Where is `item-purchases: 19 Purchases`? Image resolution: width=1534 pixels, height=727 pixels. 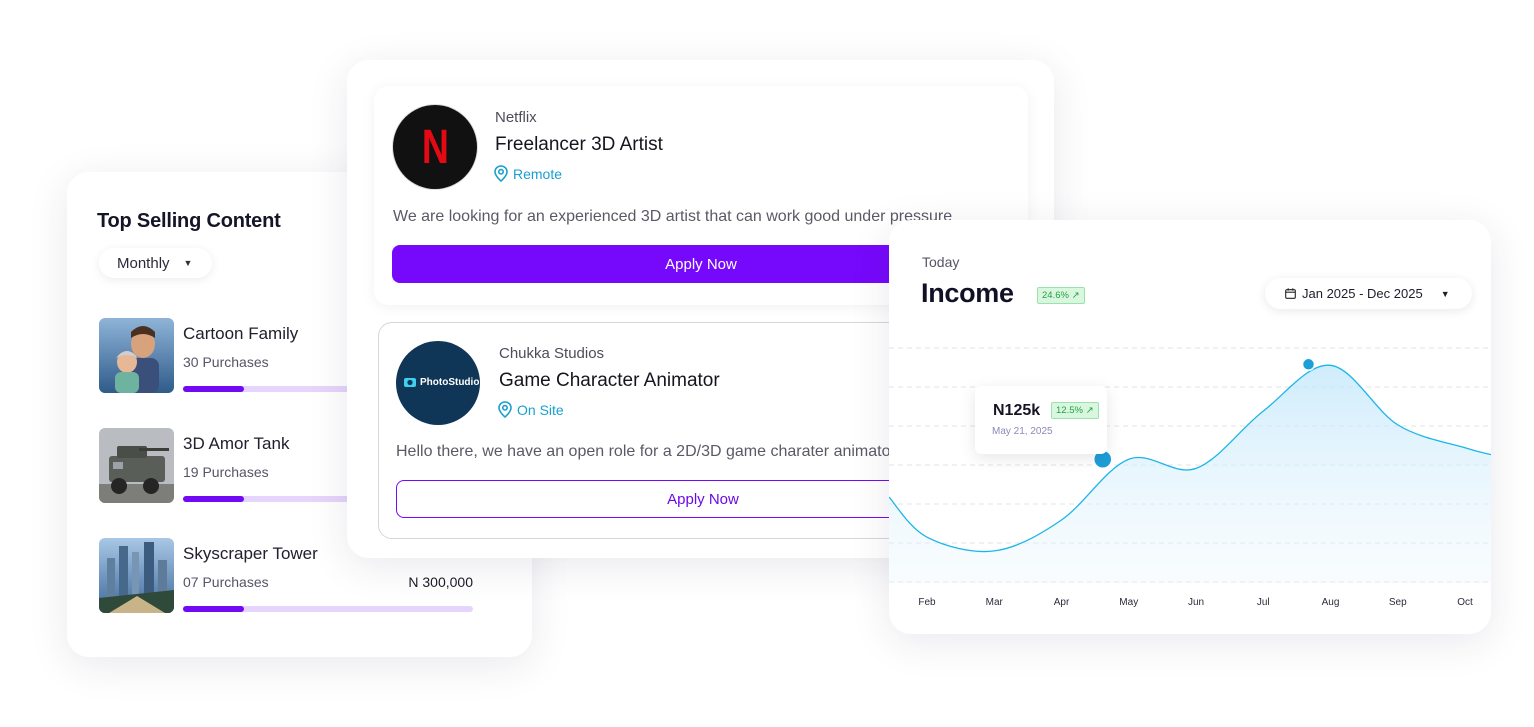
item-purchases: 19 Purchases is located at coordinates (226, 472).